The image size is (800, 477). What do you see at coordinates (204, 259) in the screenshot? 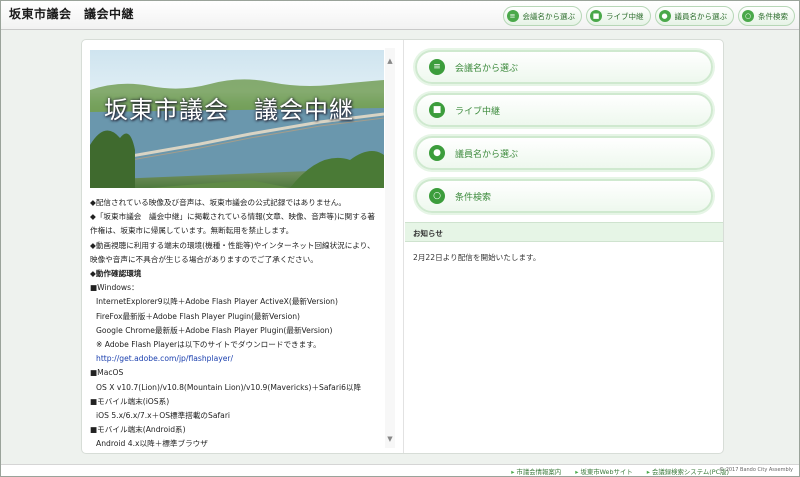
I see `notice-line: 映像や音声に不具合が生じる場合がありますのでご了承ください。` at bounding box center [204, 259].